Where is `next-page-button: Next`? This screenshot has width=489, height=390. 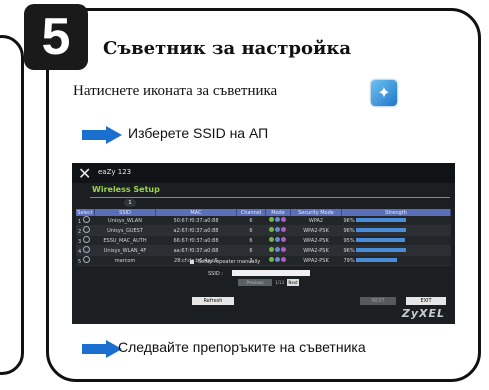 next-page-button: Next is located at coordinates (293, 282).